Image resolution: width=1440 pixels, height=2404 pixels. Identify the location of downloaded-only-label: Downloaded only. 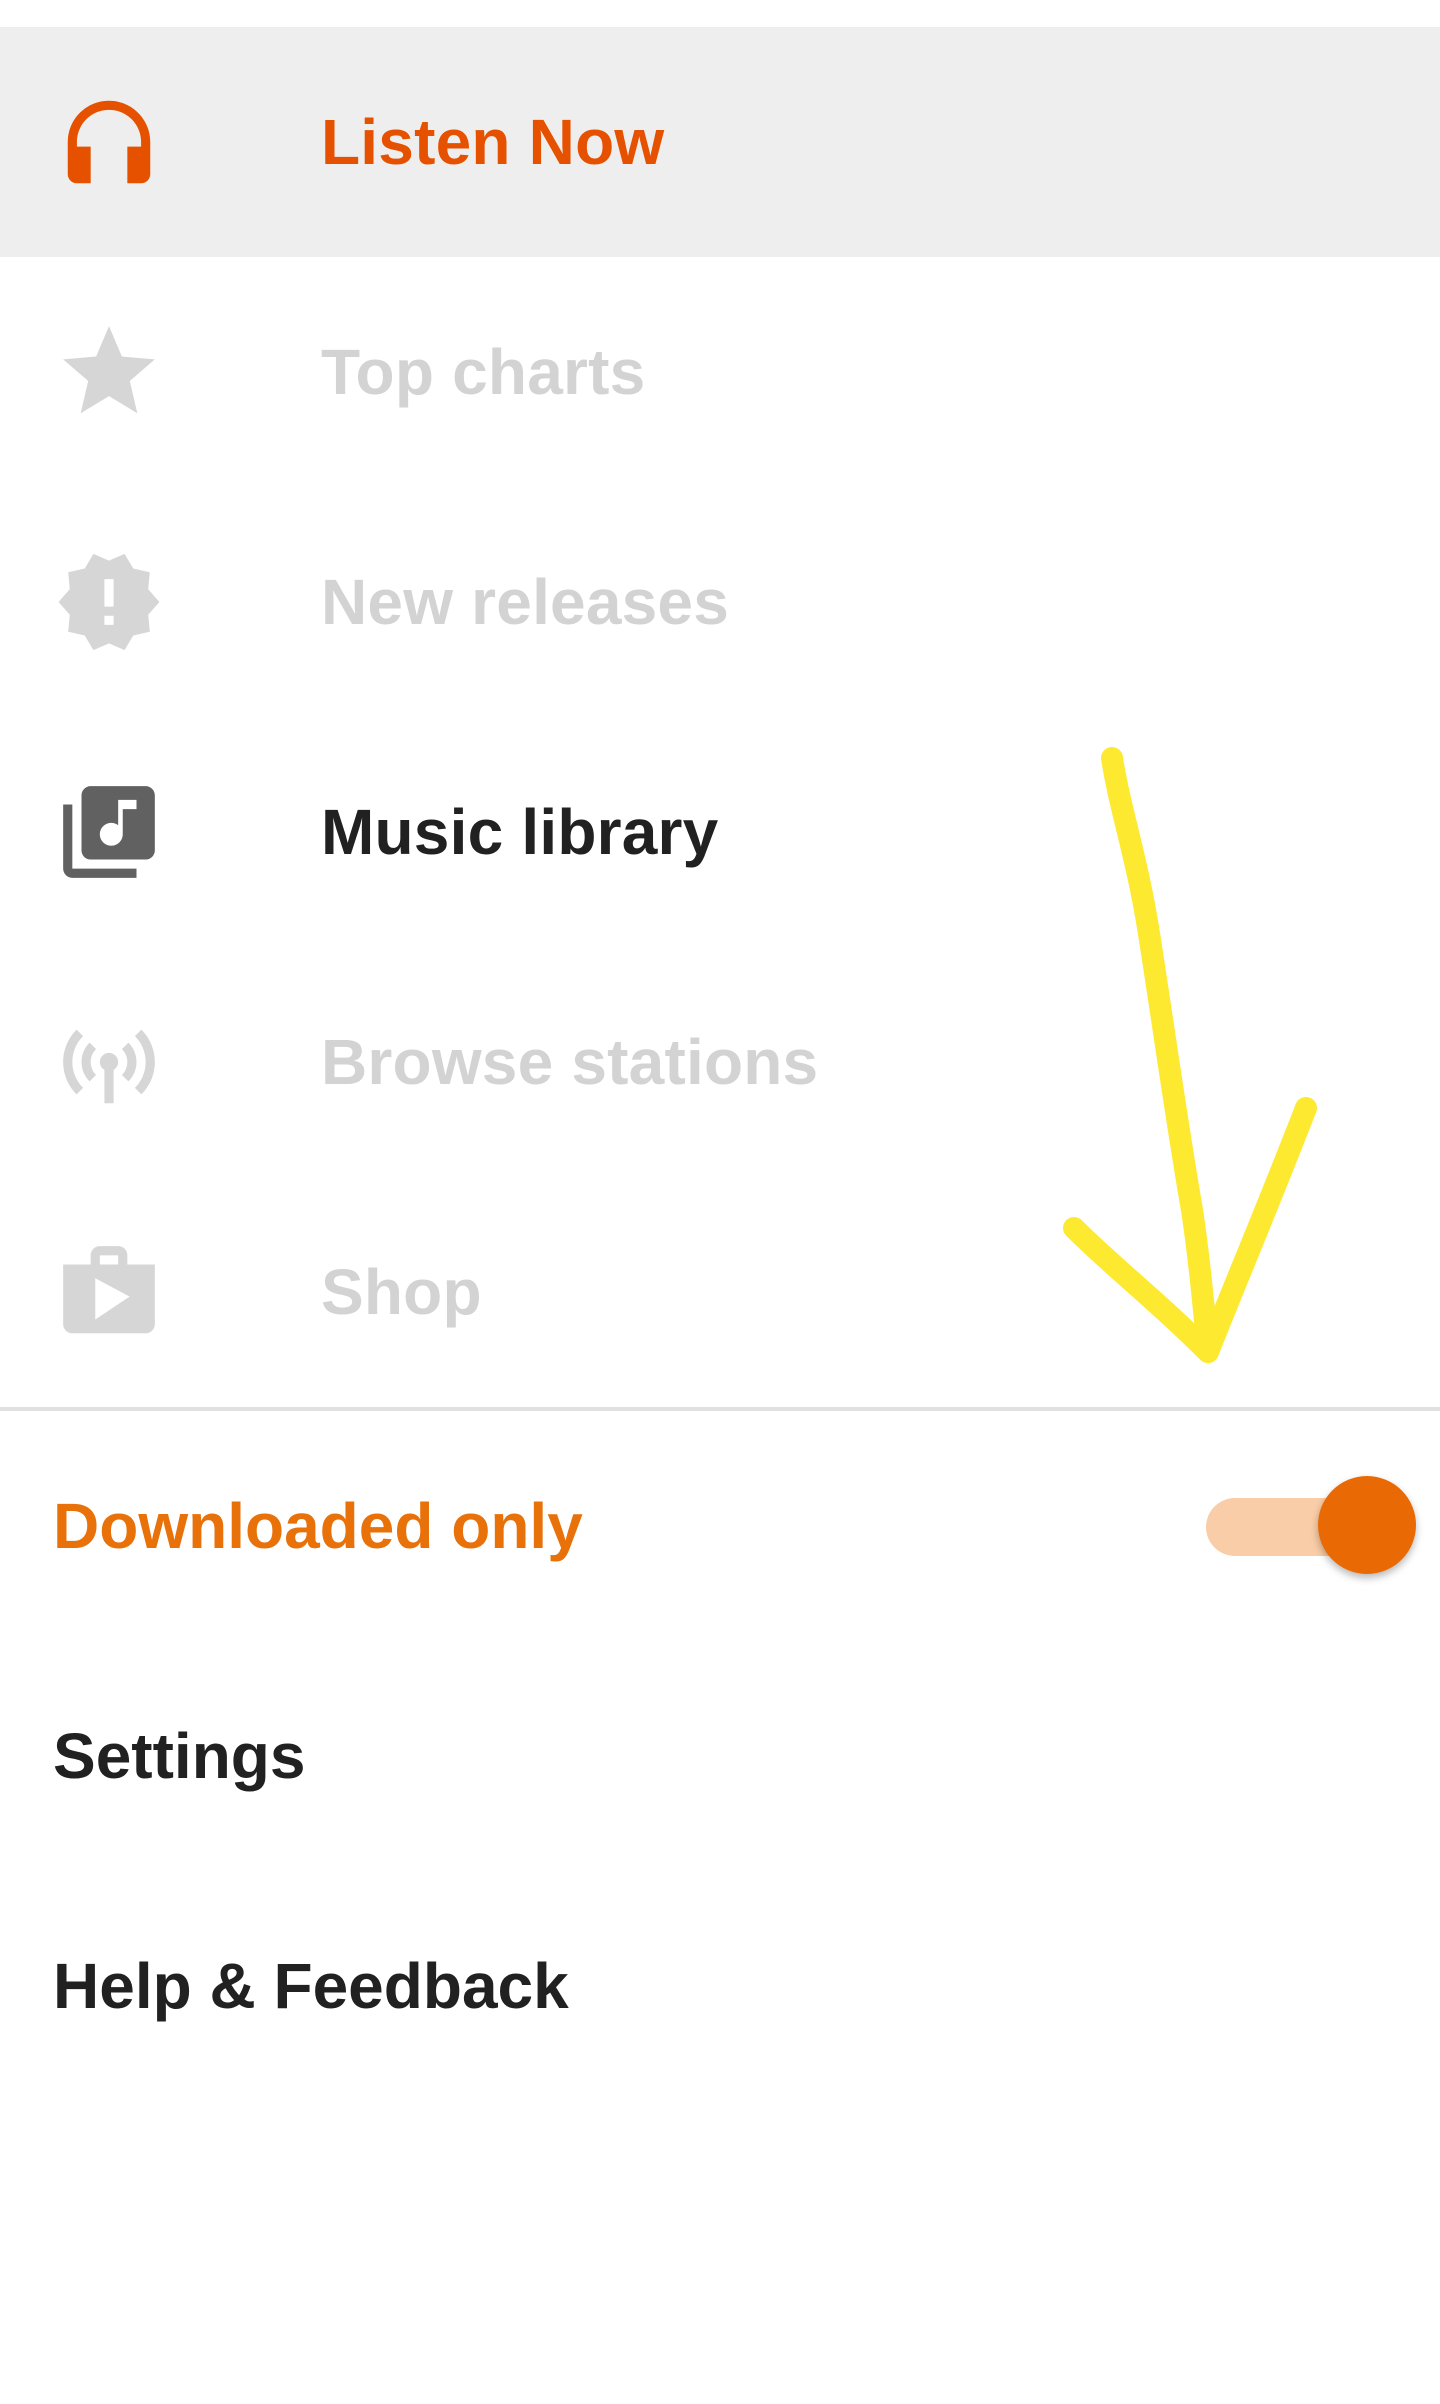
(318, 1526).